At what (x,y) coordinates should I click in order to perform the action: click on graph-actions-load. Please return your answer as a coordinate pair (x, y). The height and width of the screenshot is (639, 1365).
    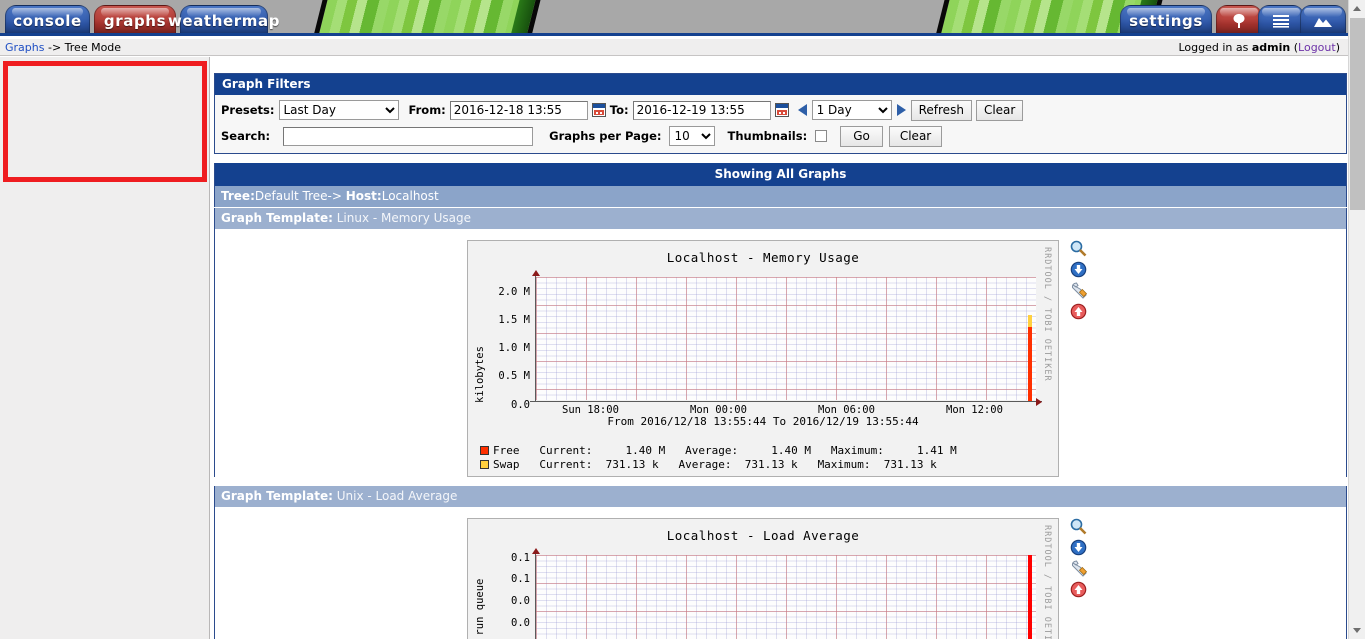
    Looking at the image, I should click on (1080, 560).